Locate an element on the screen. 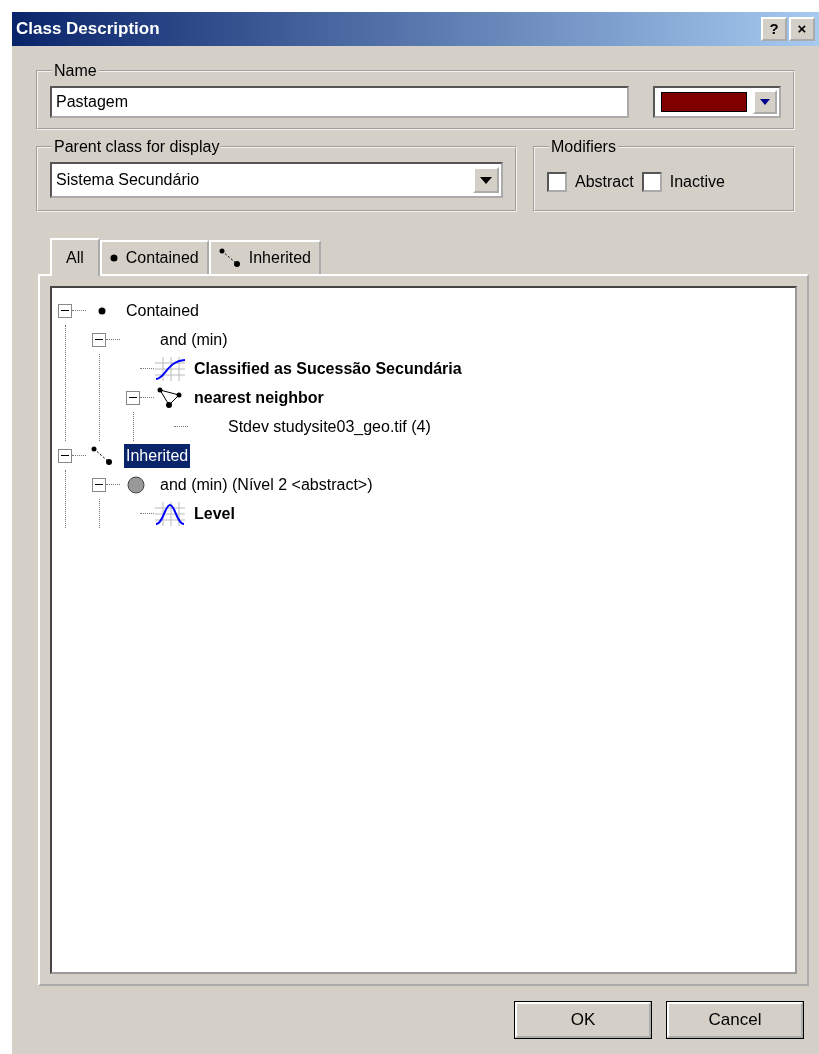 This screenshot has width=819, height=1054. tree-item: and (min) (Nível 2 <abstract>) is located at coordinates (266, 484).